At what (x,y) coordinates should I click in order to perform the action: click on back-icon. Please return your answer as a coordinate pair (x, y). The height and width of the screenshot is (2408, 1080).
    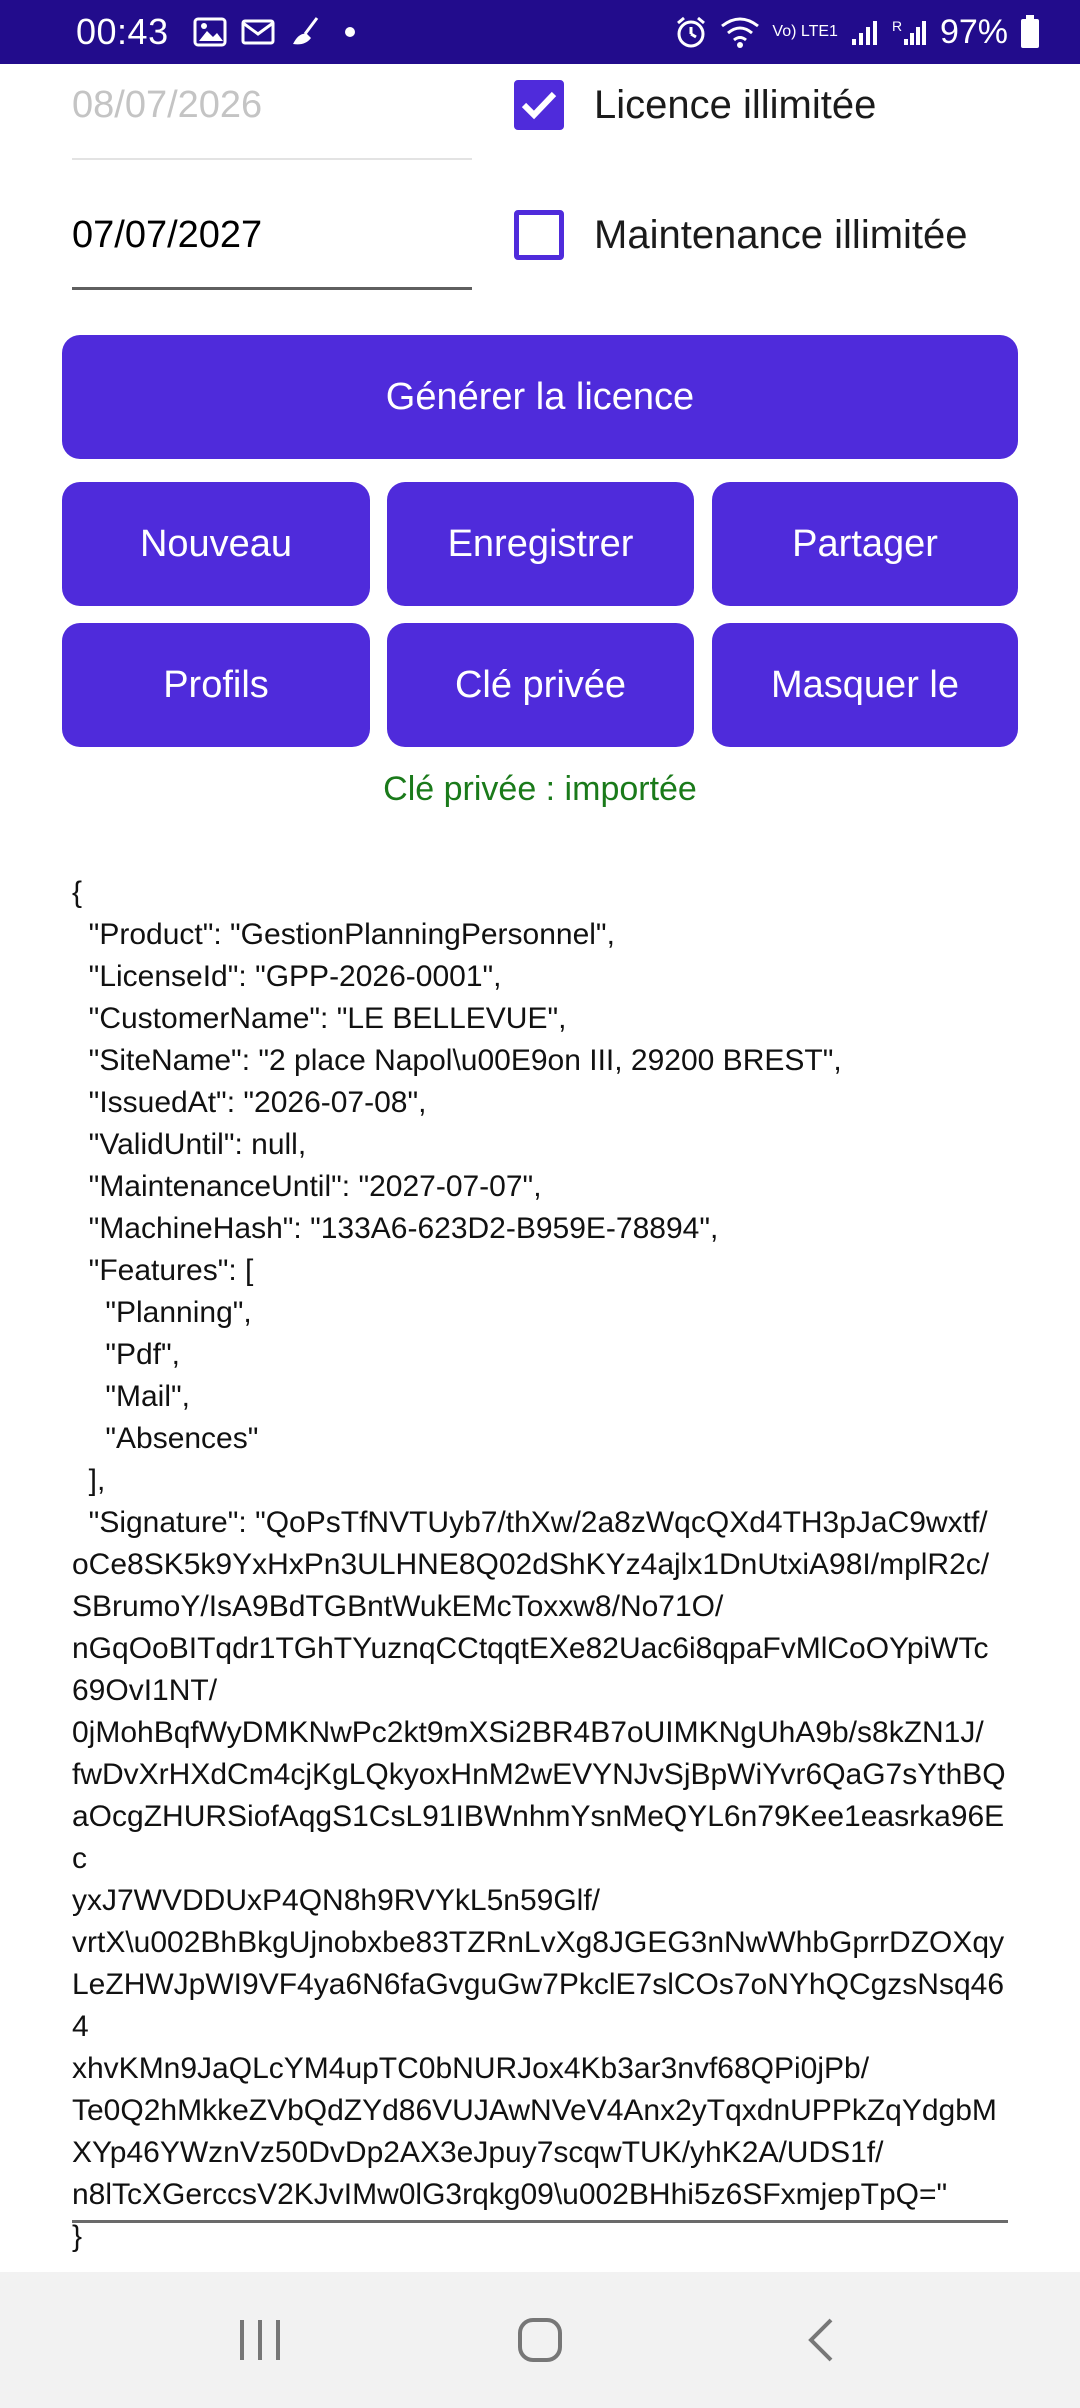
    Looking at the image, I should click on (820, 2340).